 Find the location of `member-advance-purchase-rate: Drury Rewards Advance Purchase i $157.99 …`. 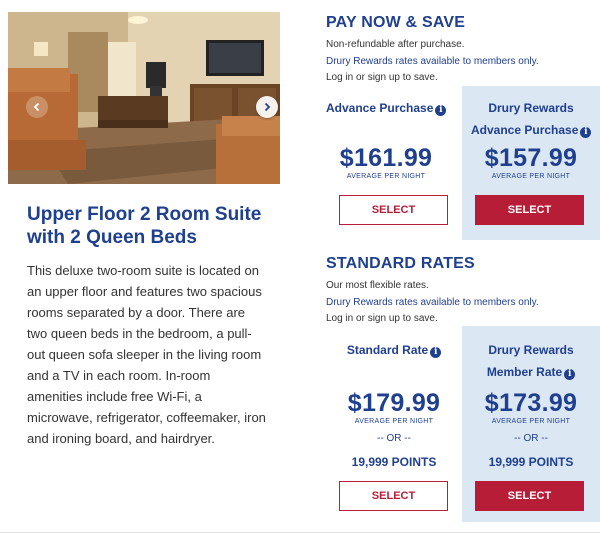

member-advance-purchase-rate: Drury Rewards Advance Purchase i $157.99 … is located at coordinates (531, 139).